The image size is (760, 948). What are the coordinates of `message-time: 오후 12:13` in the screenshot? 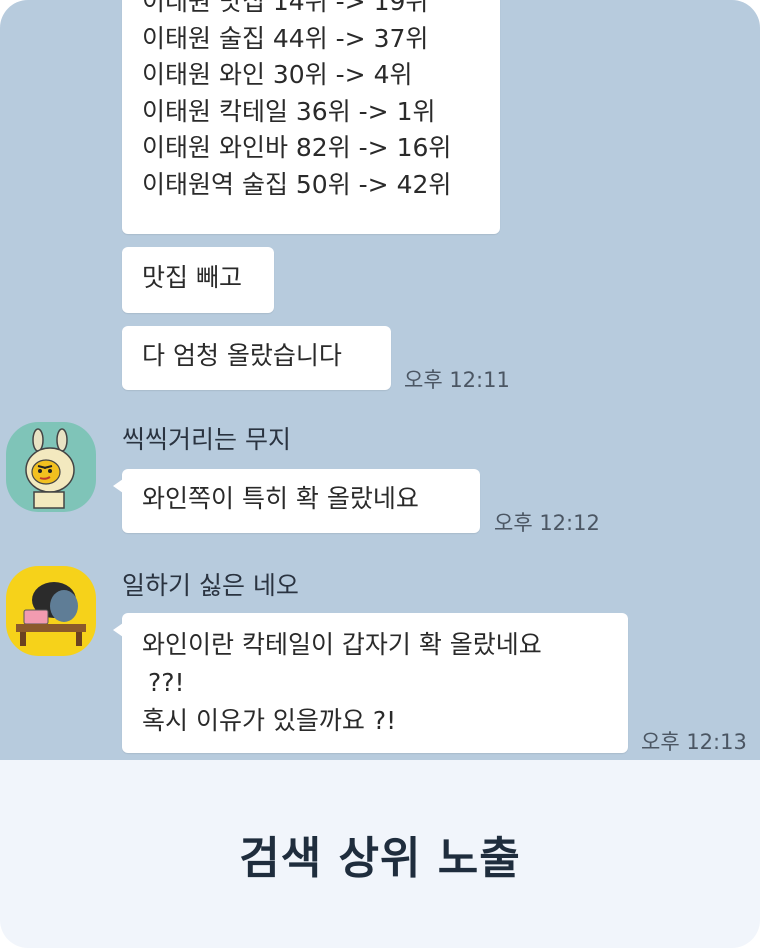 It's located at (694, 742).